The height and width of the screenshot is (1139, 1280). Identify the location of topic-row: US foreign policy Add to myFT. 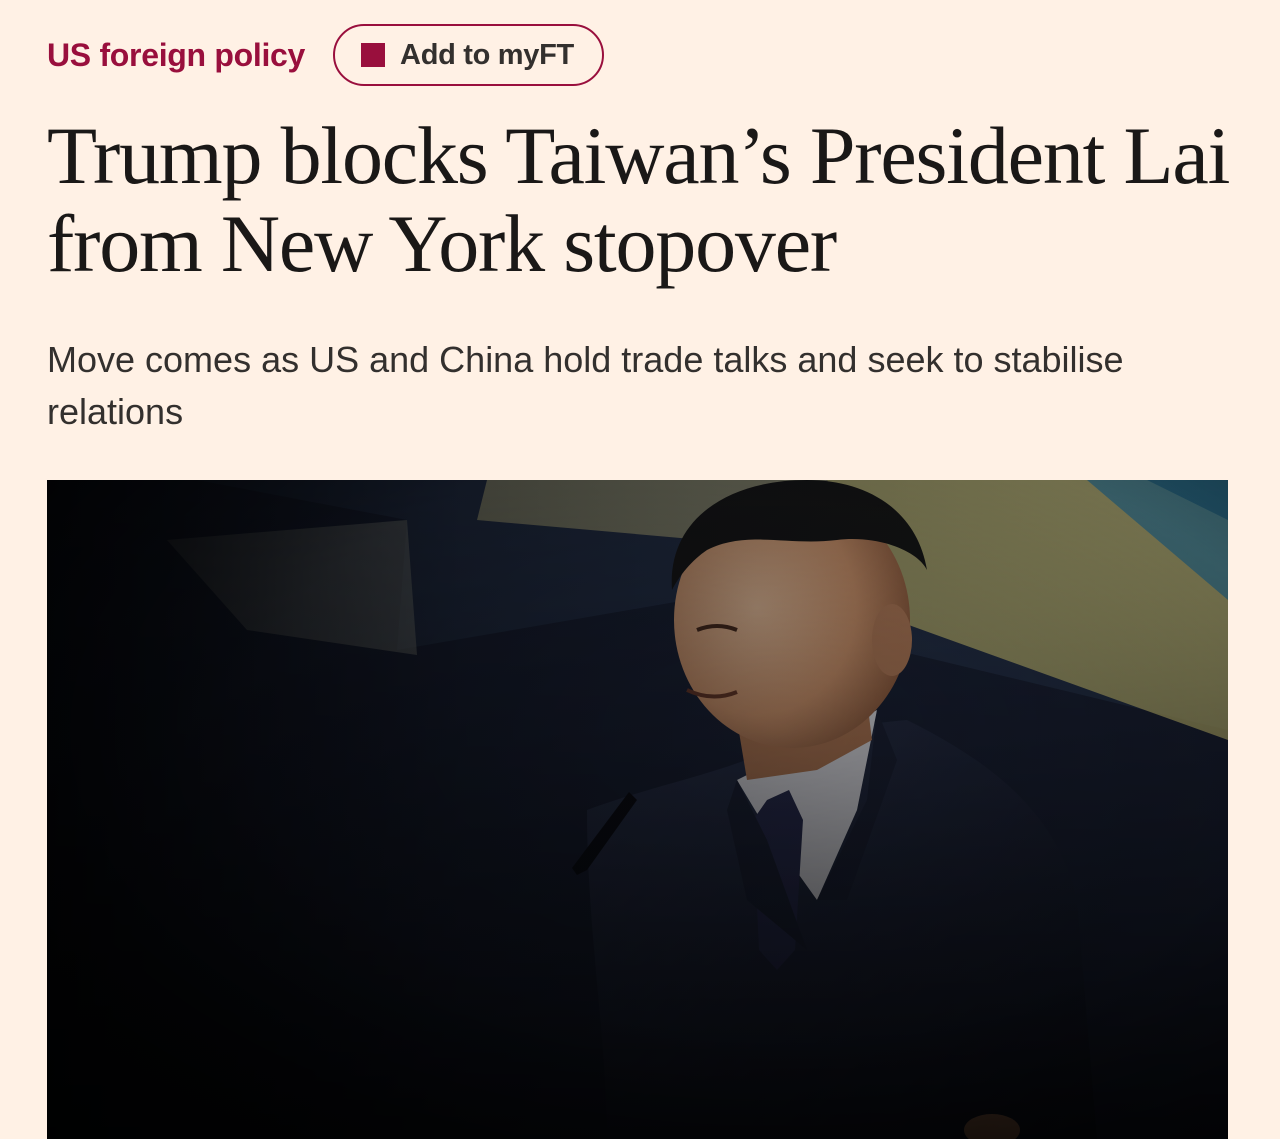
(325, 55).